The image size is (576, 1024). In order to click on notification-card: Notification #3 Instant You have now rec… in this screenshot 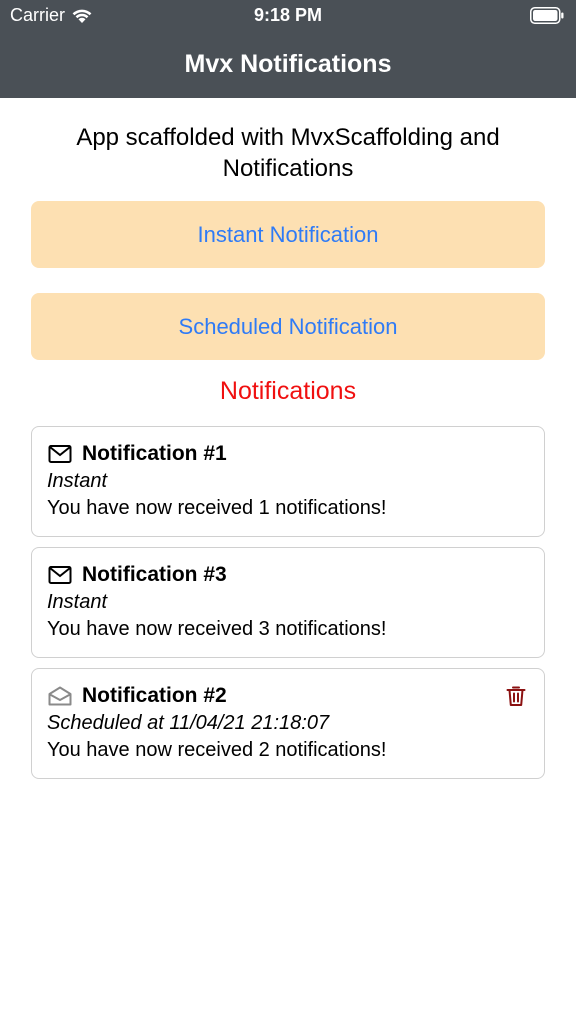, I will do `click(288, 602)`.